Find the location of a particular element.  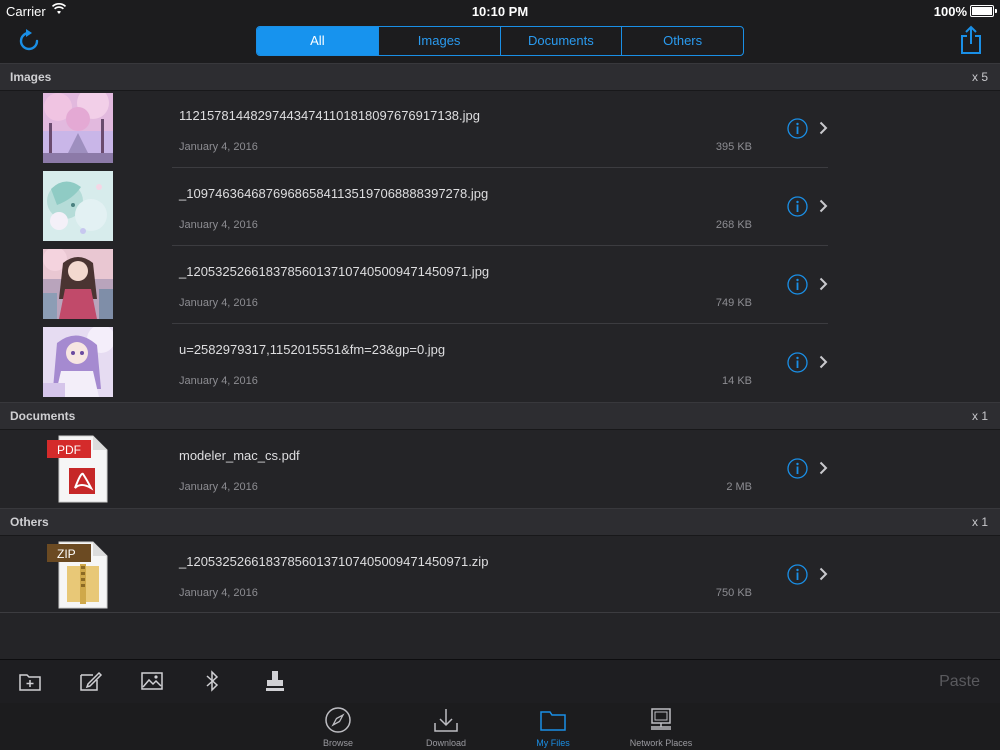

zip-badge-text: ZIP is located at coordinates (66, 554).